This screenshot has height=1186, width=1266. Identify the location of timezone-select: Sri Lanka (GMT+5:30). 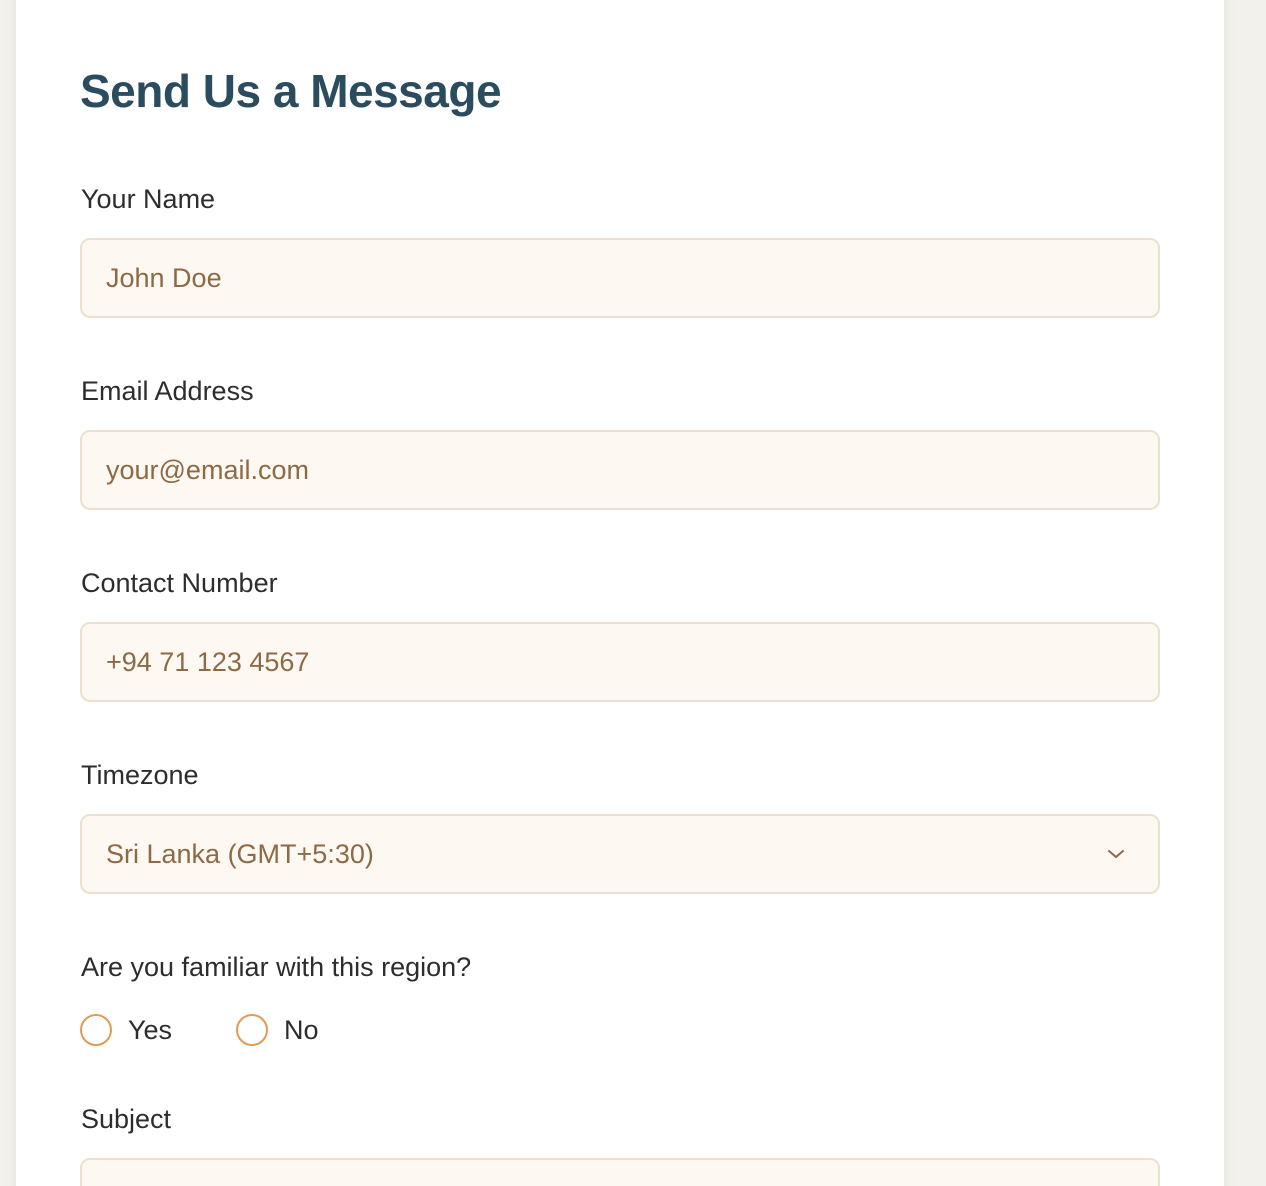
(620, 854).